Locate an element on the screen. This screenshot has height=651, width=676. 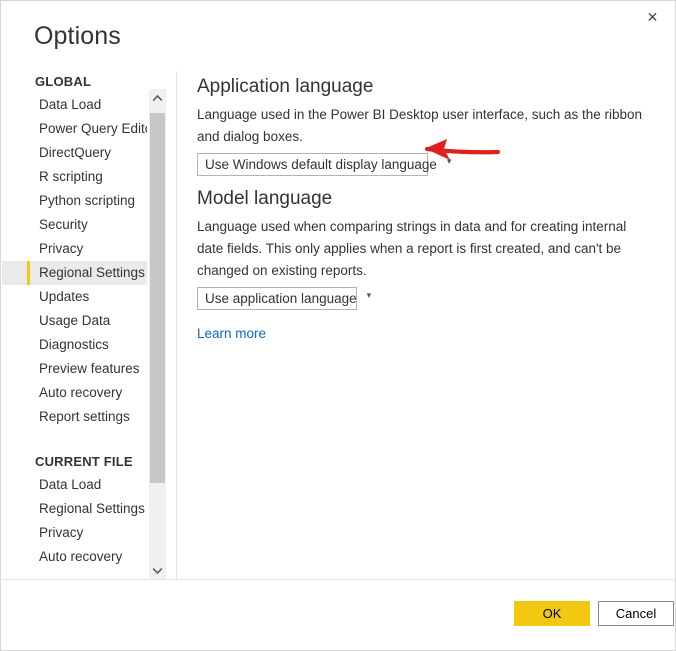
vertical-divider is located at coordinates (176, 325).